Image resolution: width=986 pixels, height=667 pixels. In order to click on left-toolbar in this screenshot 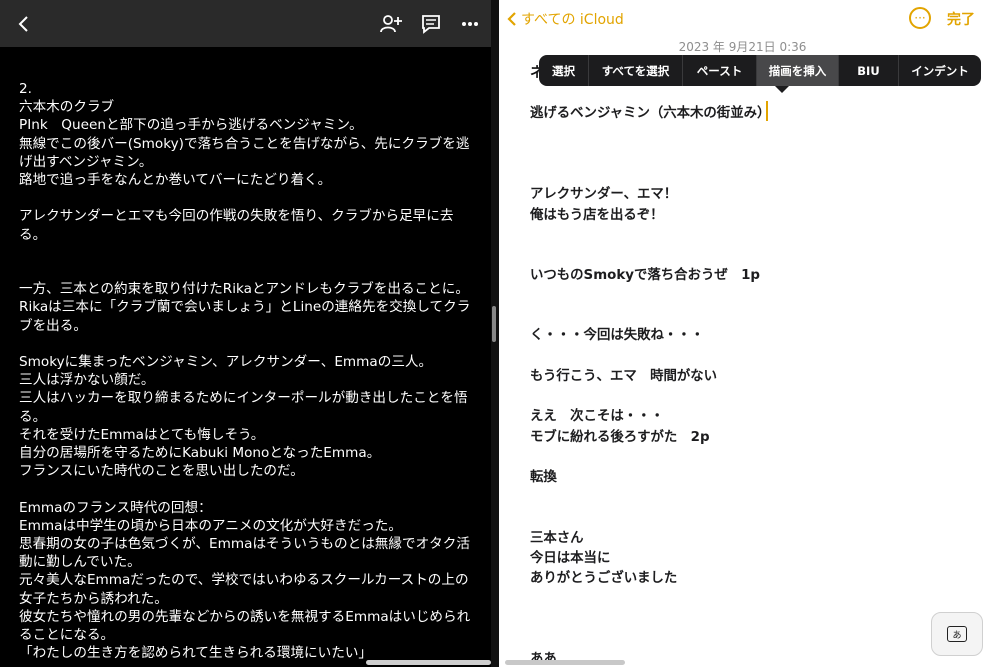, I will do `click(245, 23)`.